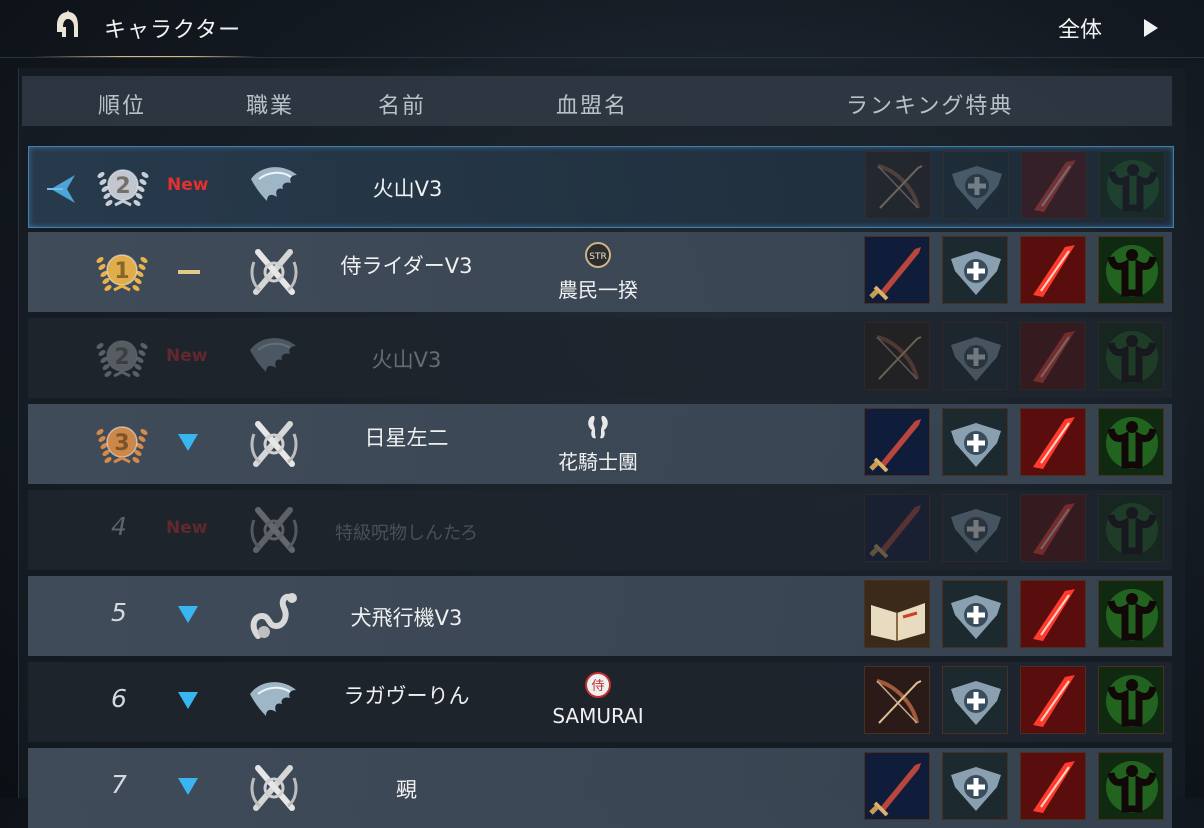 This screenshot has width=1204, height=828. What do you see at coordinates (406, 265) in the screenshot?
I see `player-name: 侍ライダーV3` at bounding box center [406, 265].